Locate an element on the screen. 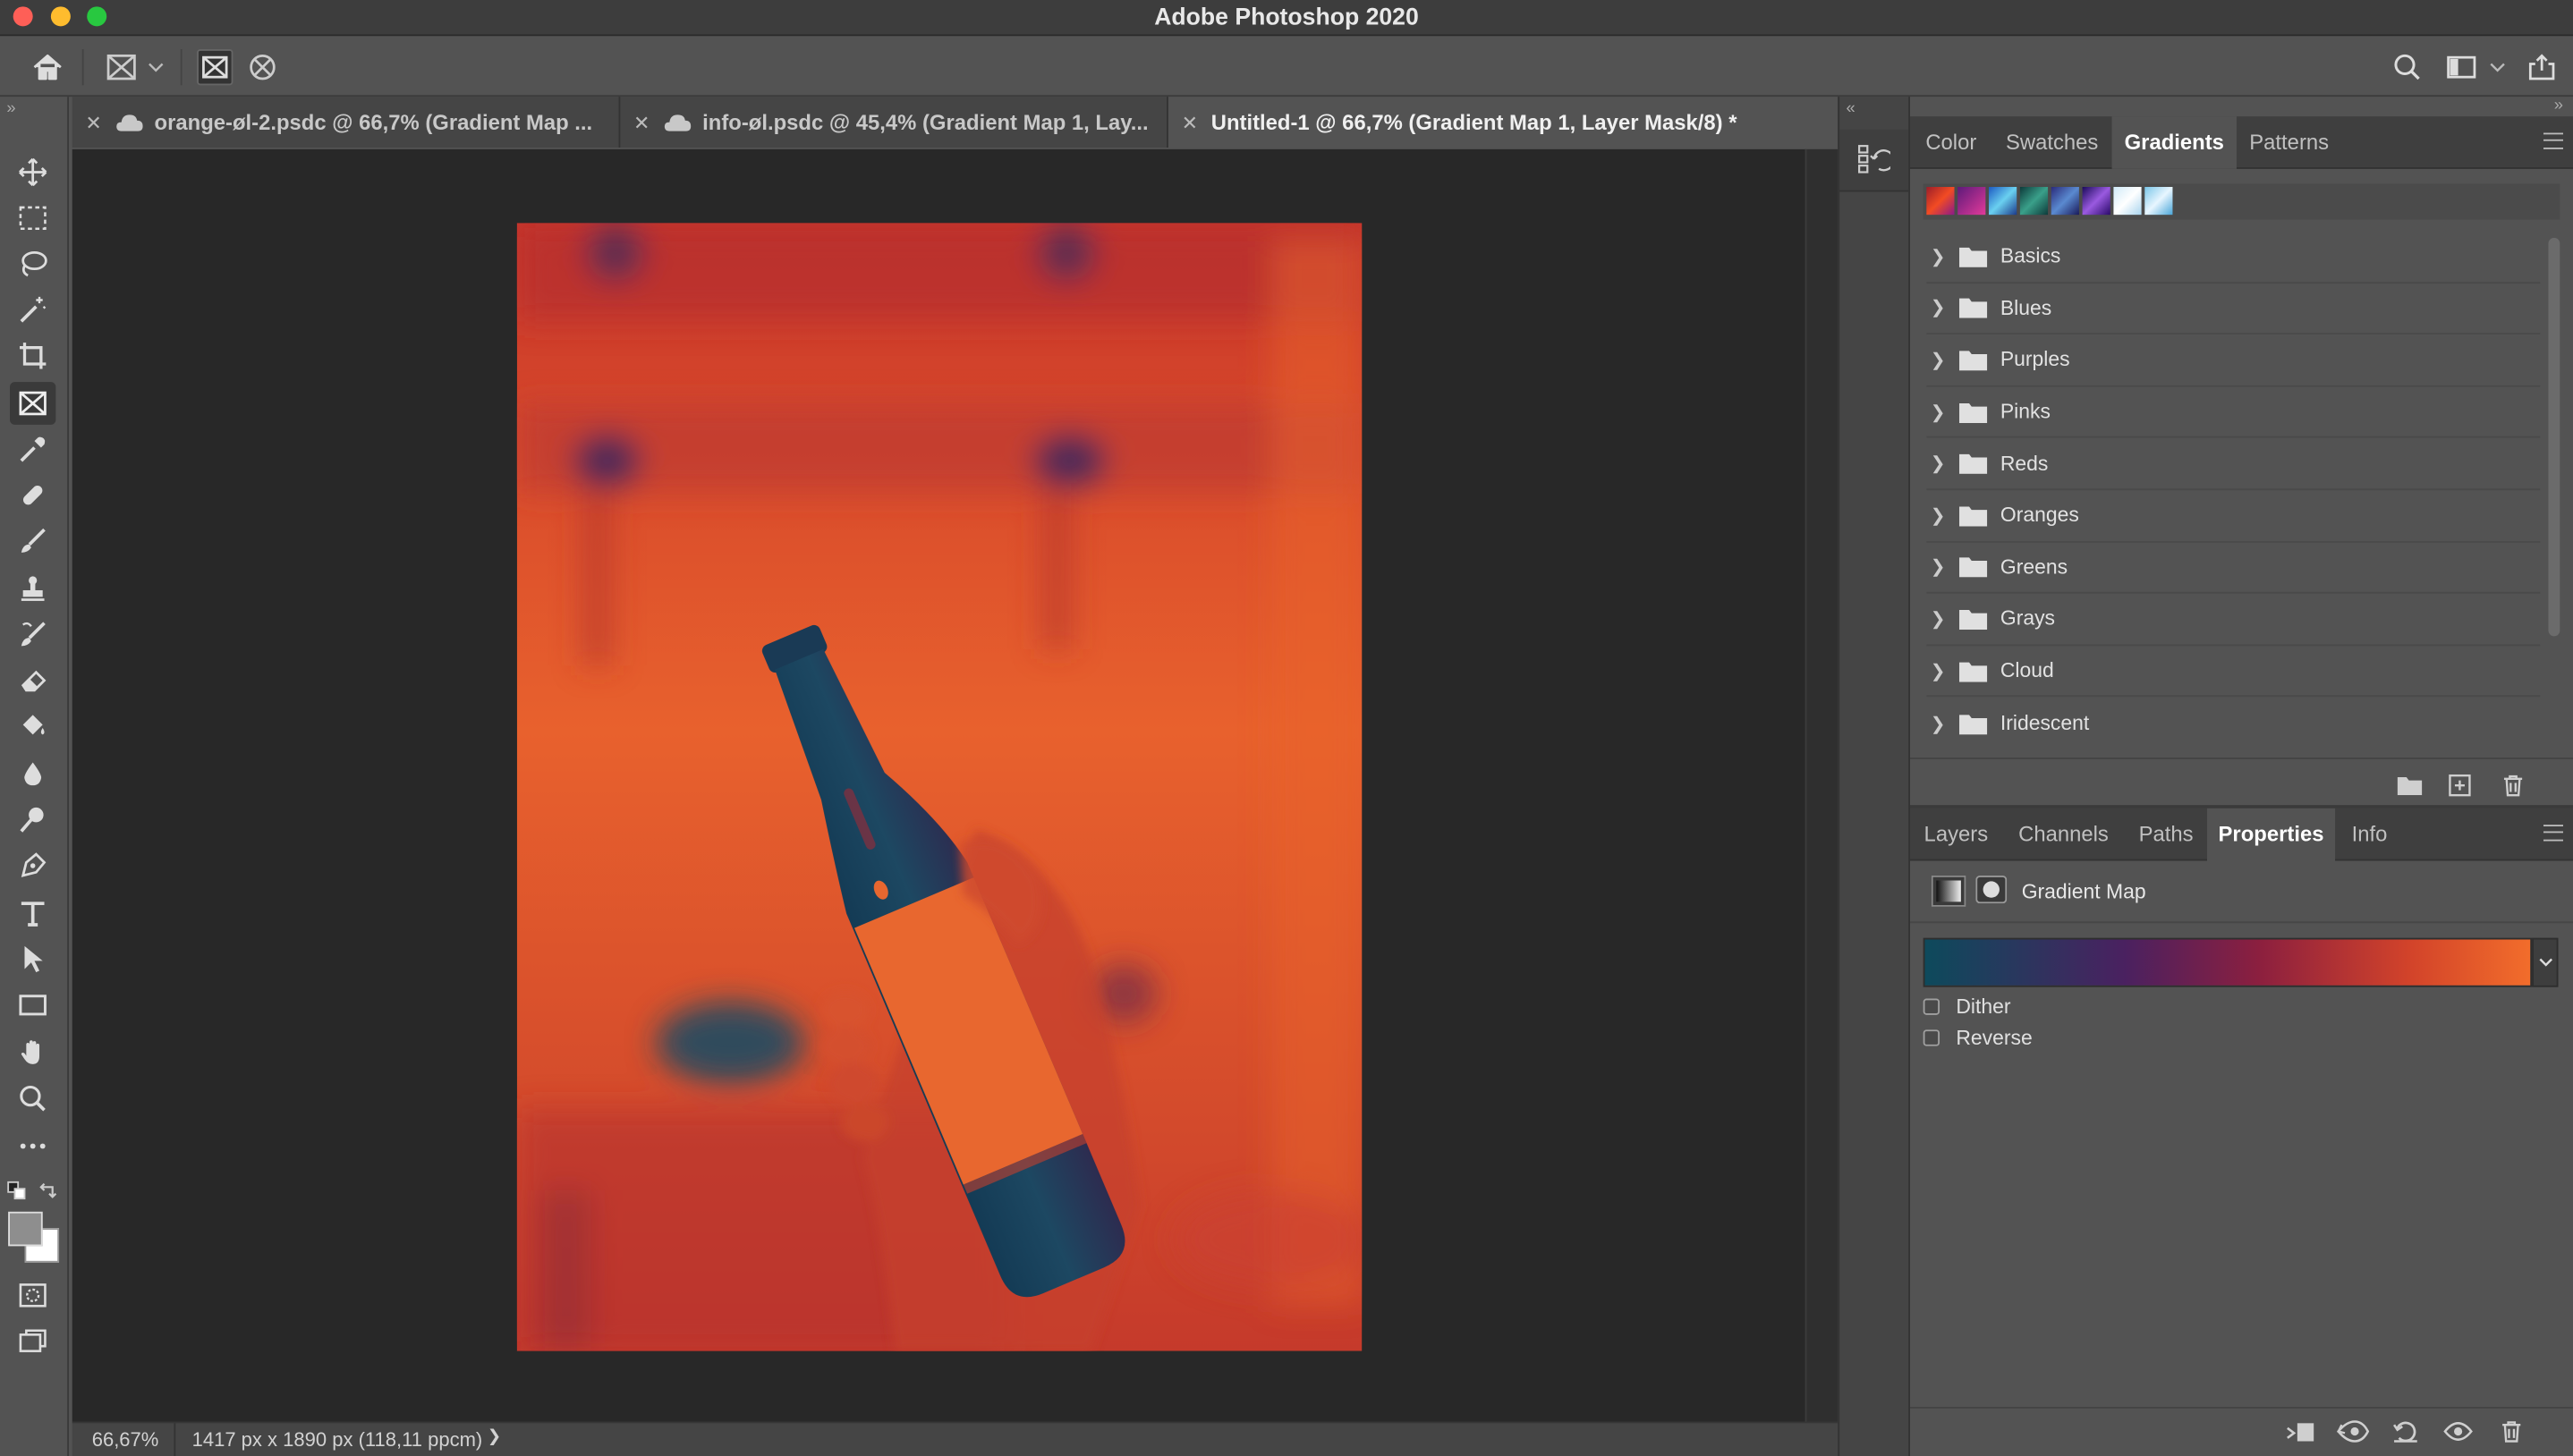 The height and width of the screenshot is (1456, 2573). gradient-group-oranges: ❯ Oranges is located at coordinates (2233, 516).